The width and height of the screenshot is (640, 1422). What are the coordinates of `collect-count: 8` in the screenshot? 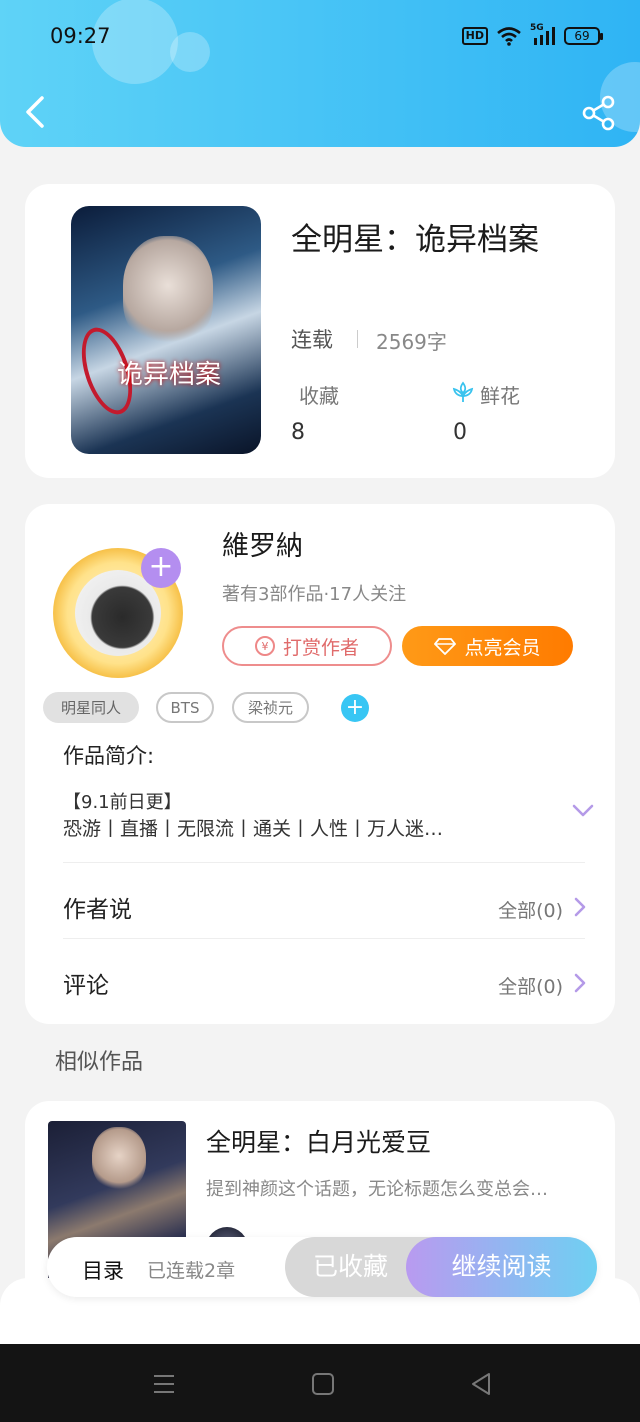 It's located at (298, 432).